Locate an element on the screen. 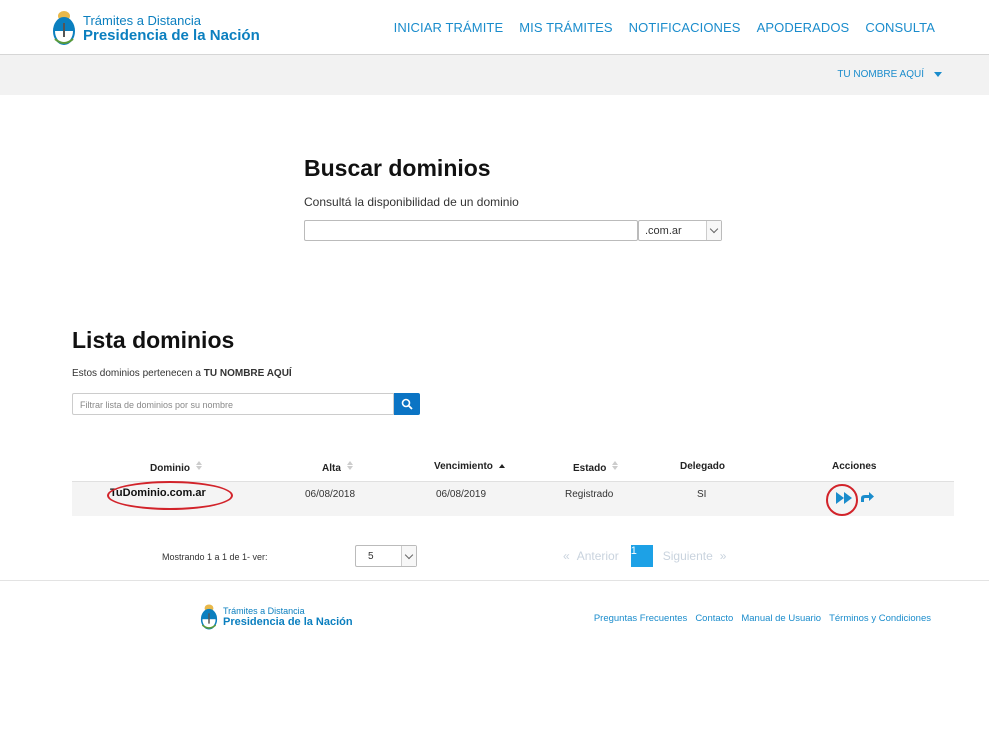  row-estado: Registrado is located at coordinates (589, 494).